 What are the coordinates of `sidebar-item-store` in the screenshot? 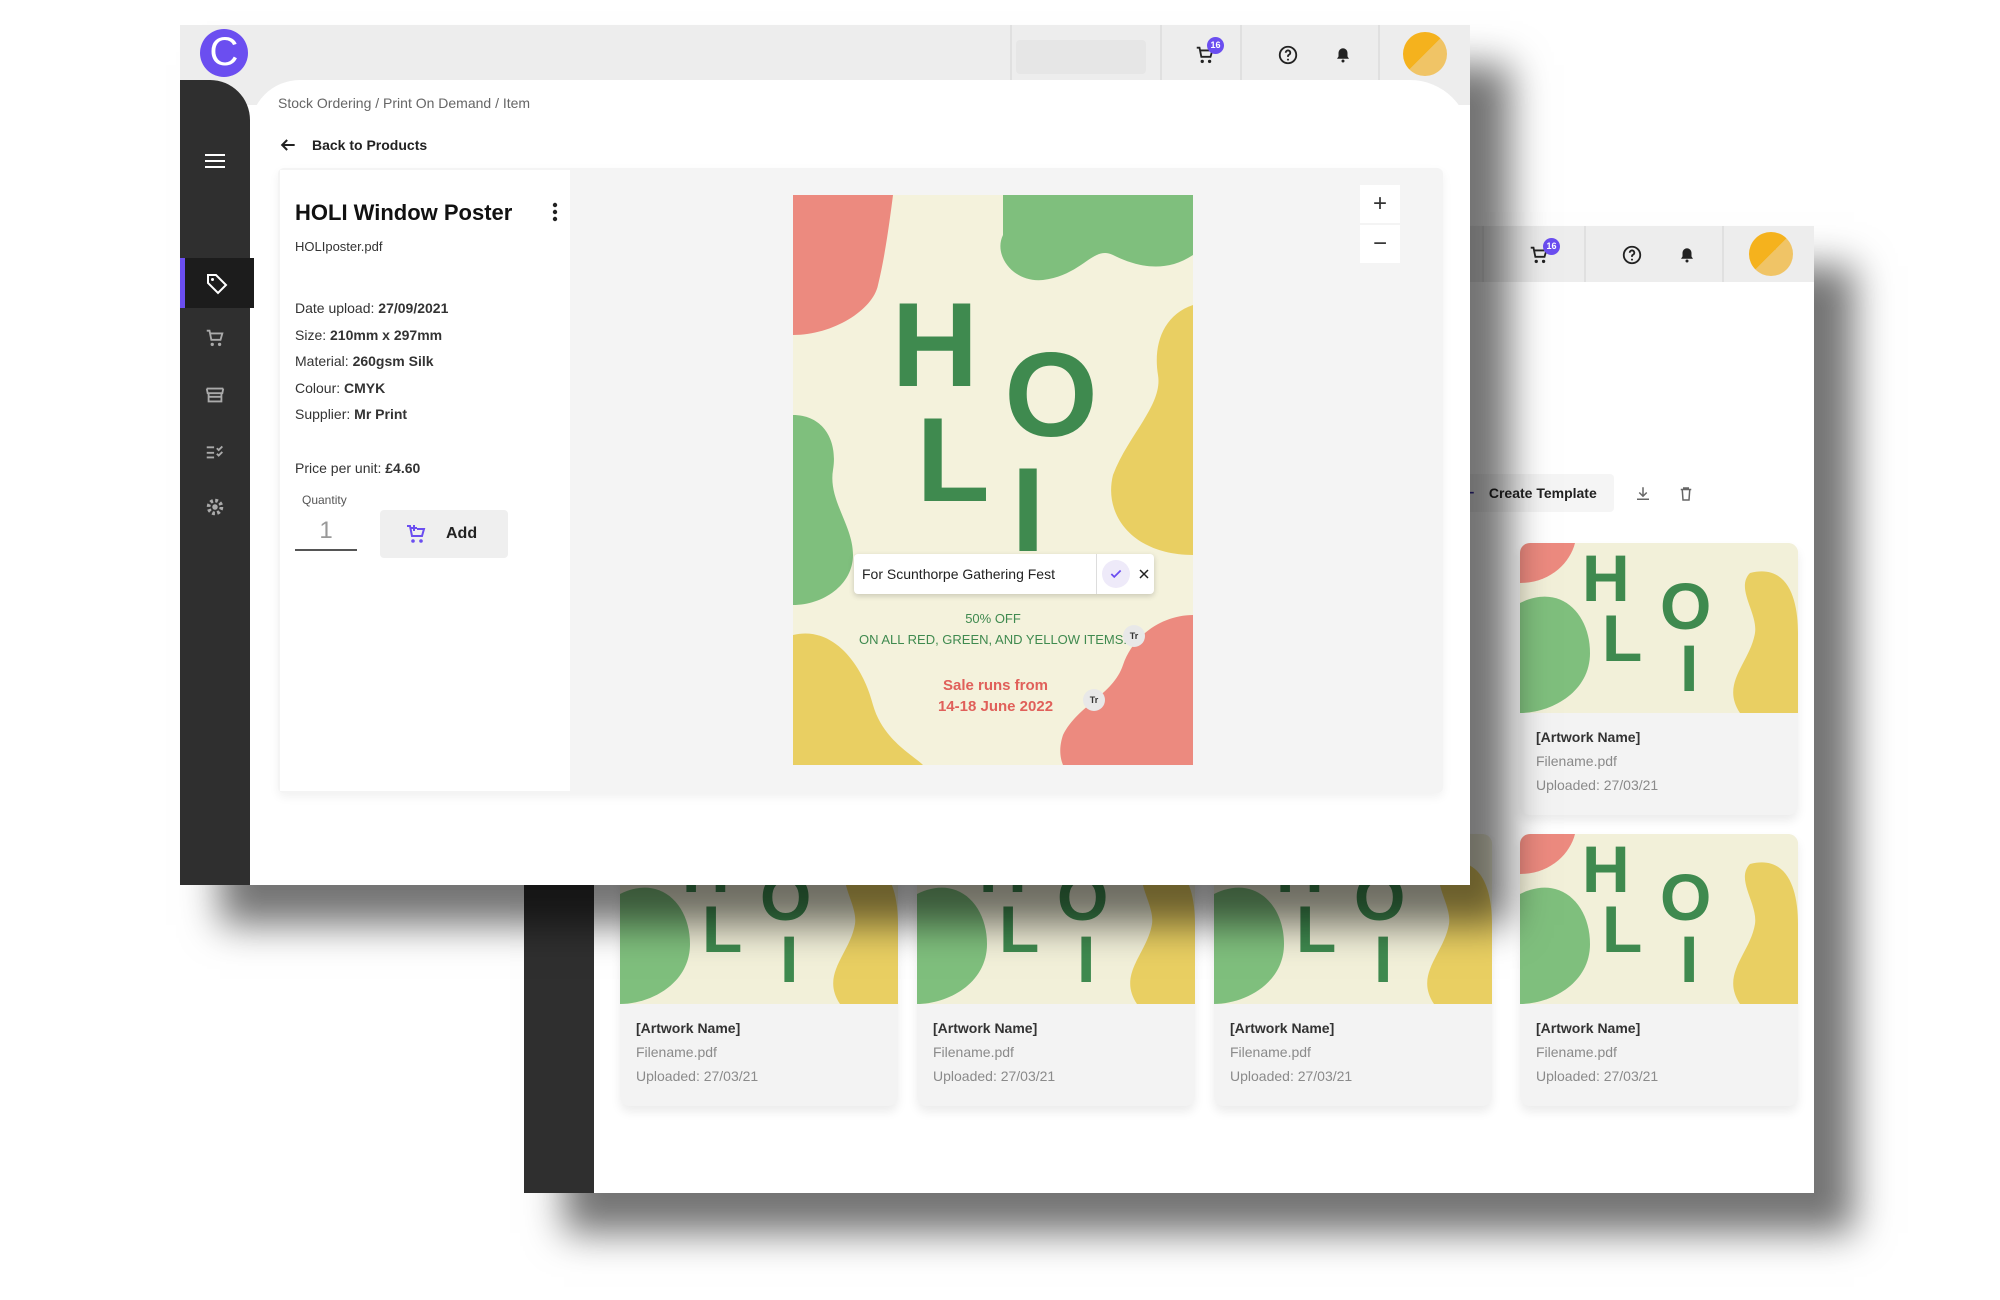 It's located at (215, 395).